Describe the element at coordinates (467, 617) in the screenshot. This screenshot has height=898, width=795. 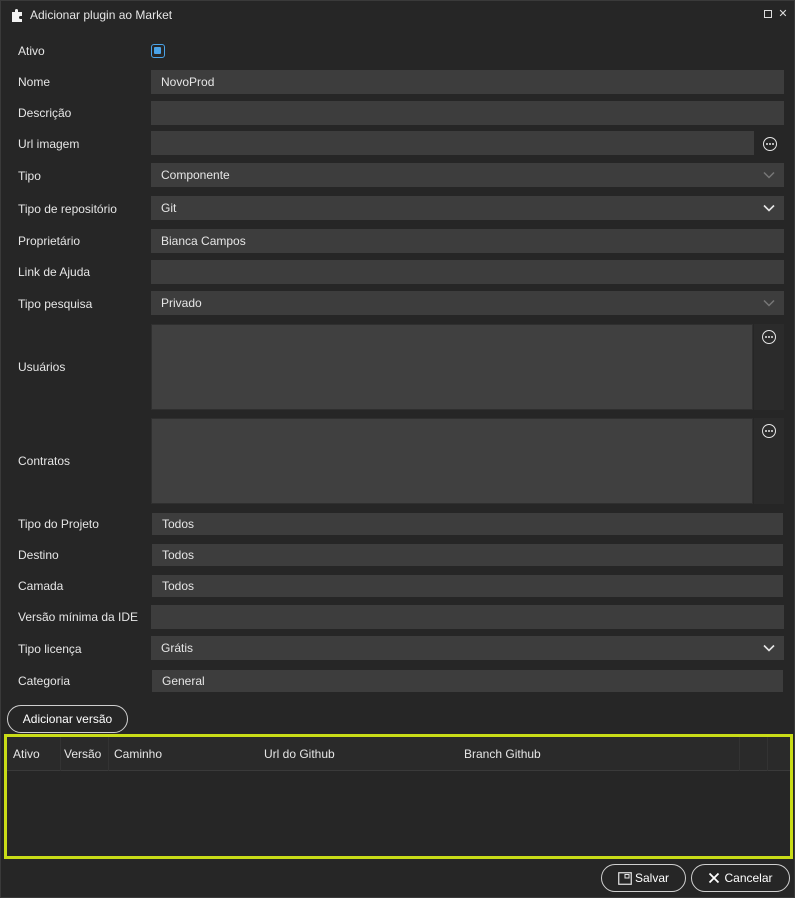
I see `versao-minima-input` at that location.